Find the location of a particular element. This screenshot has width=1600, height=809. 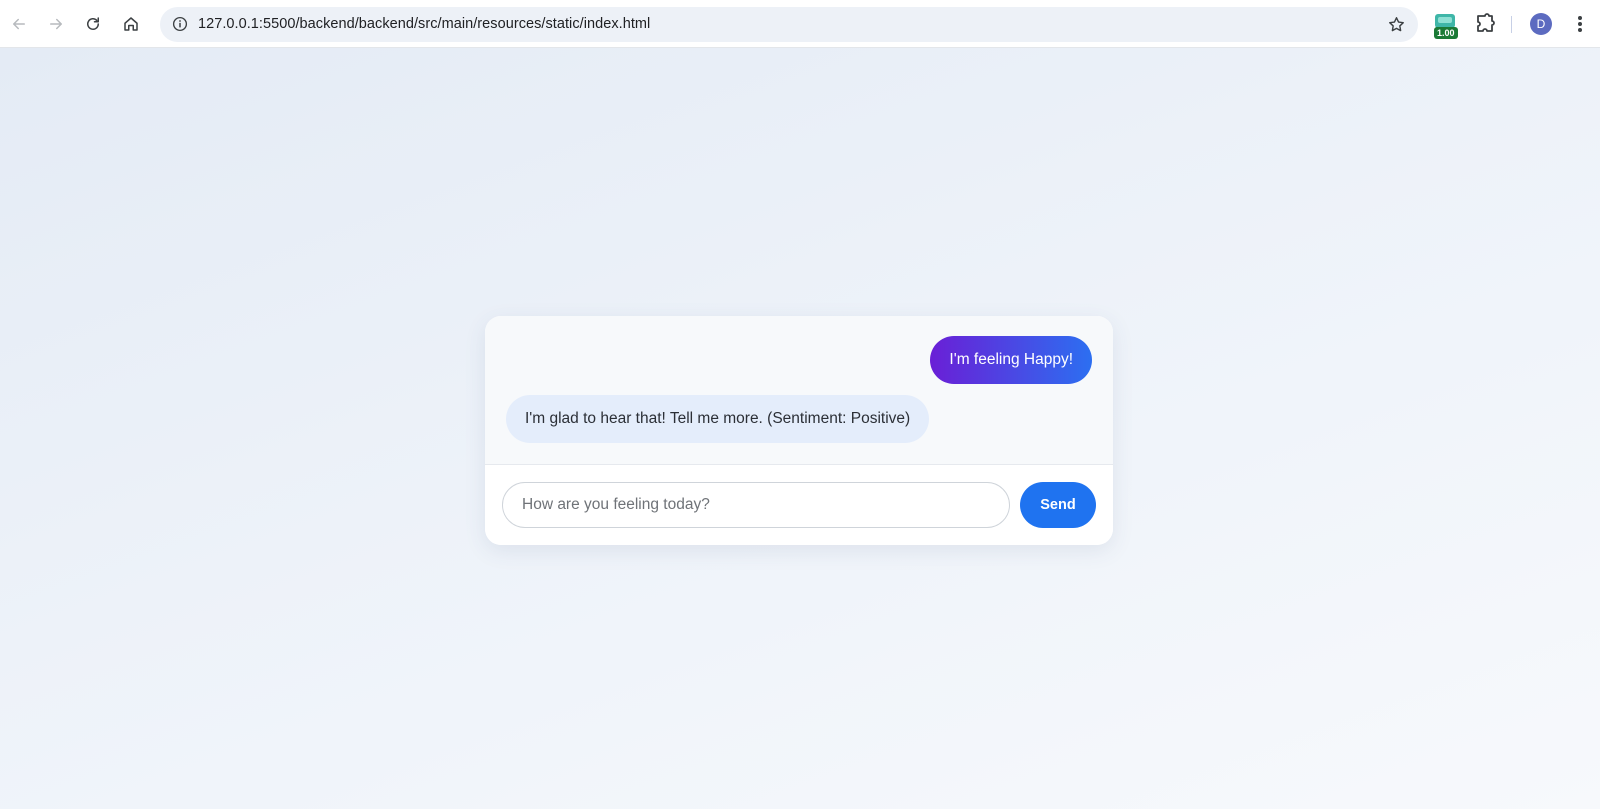

user-message: I'm feeling Happy! is located at coordinates (1011, 360).